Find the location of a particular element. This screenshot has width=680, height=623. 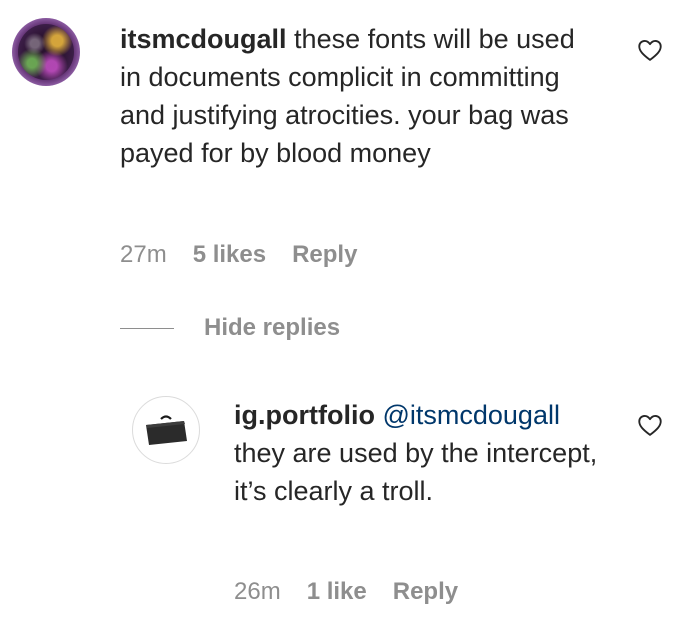

reply-username: ig.portfolio is located at coordinates (304, 415).